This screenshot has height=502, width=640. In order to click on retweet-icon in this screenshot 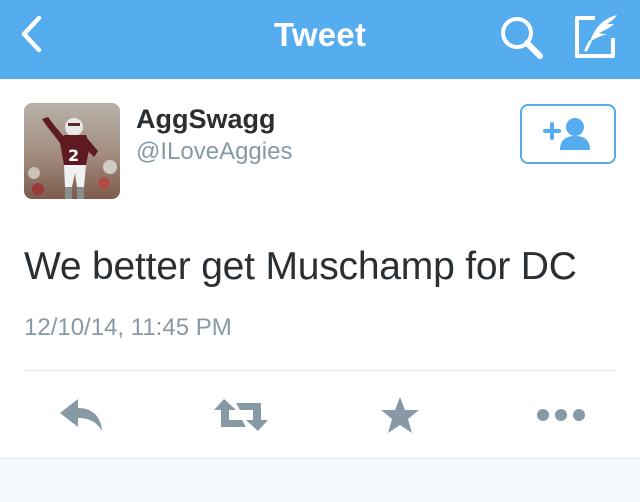, I will do `click(241, 415)`.